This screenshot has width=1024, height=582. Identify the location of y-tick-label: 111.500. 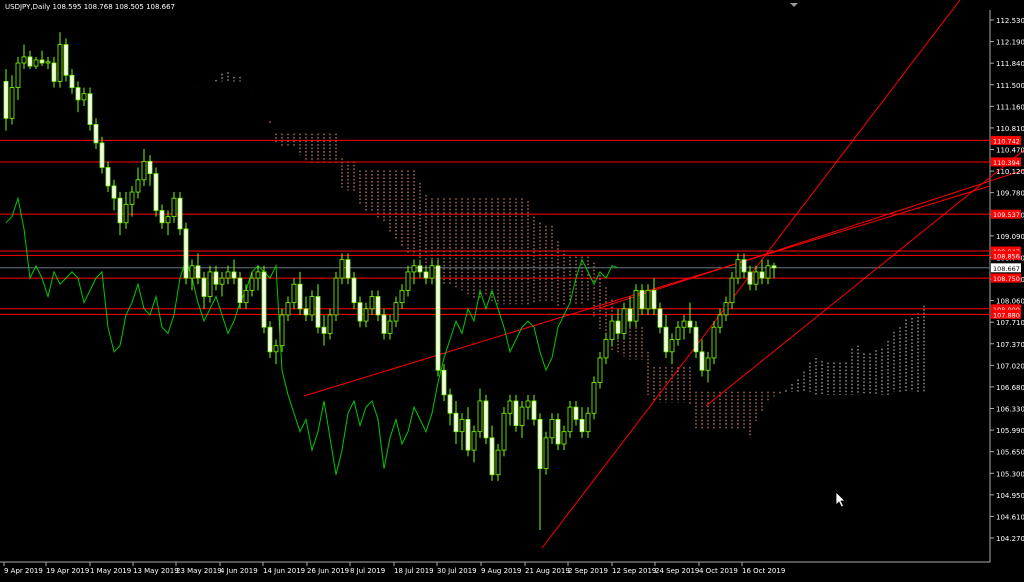
(1010, 86).